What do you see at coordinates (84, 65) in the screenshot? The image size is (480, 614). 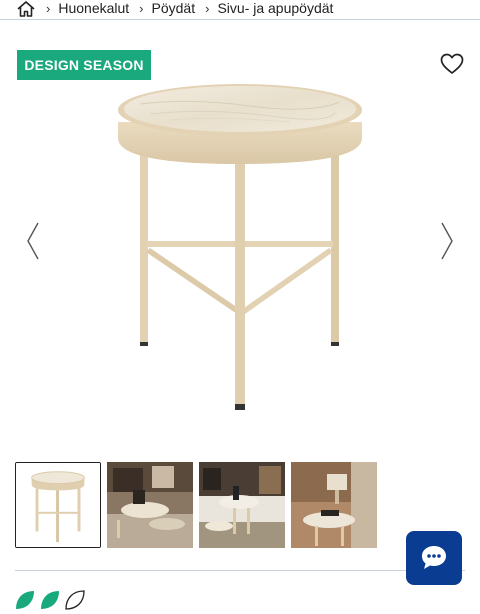 I see `design-season-badge: DESIGN SEASON` at bounding box center [84, 65].